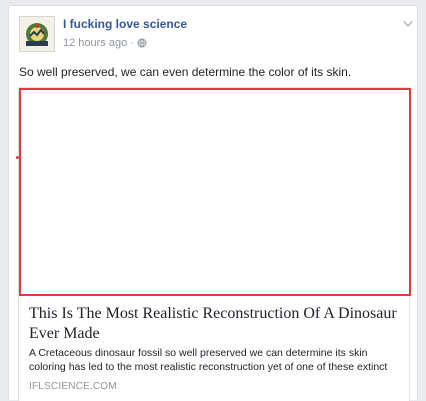 Image resolution: width=426 pixels, height=401 pixels. I want to click on post-timestamp: 12 hours ago, so click(95, 43).